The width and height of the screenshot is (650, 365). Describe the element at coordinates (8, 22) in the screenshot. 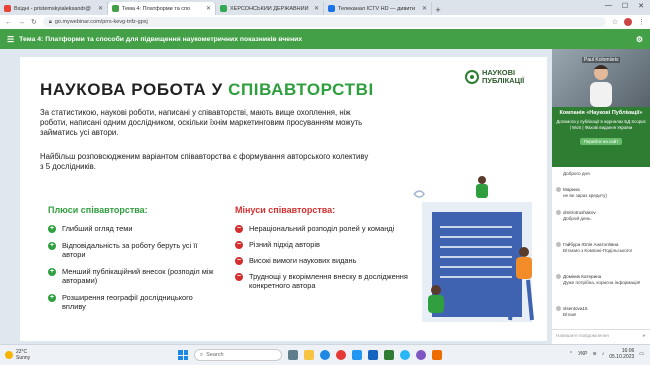

I see `back-icon: ←` at that location.